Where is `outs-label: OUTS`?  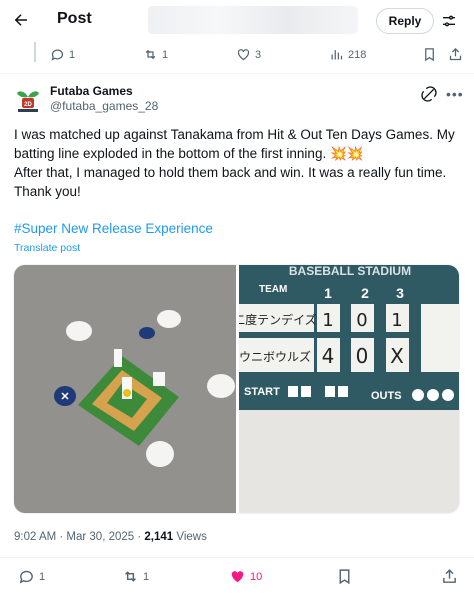
outs-label: OUTS is located at coordinates (386, 396).